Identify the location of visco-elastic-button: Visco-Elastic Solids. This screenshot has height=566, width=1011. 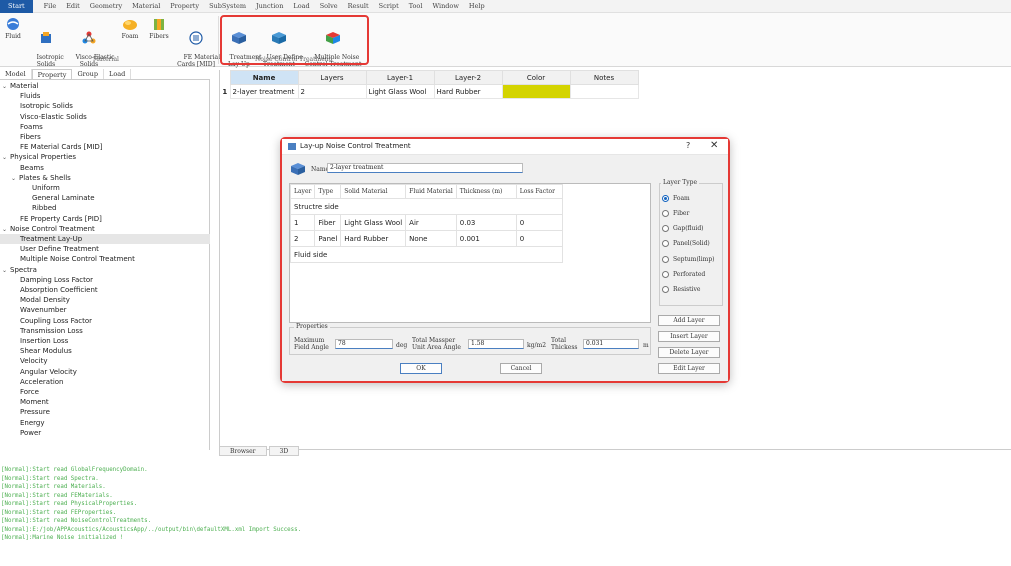
(91, 46).